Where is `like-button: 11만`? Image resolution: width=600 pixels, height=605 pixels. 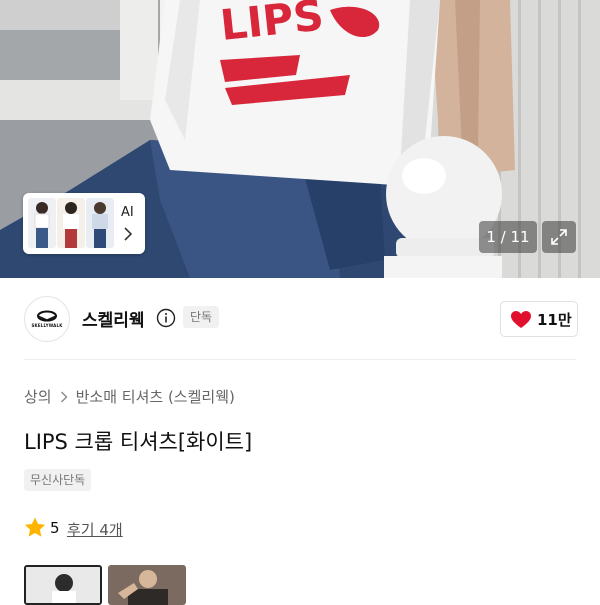 like-button: 11만 is located at coordinates (539, 319).